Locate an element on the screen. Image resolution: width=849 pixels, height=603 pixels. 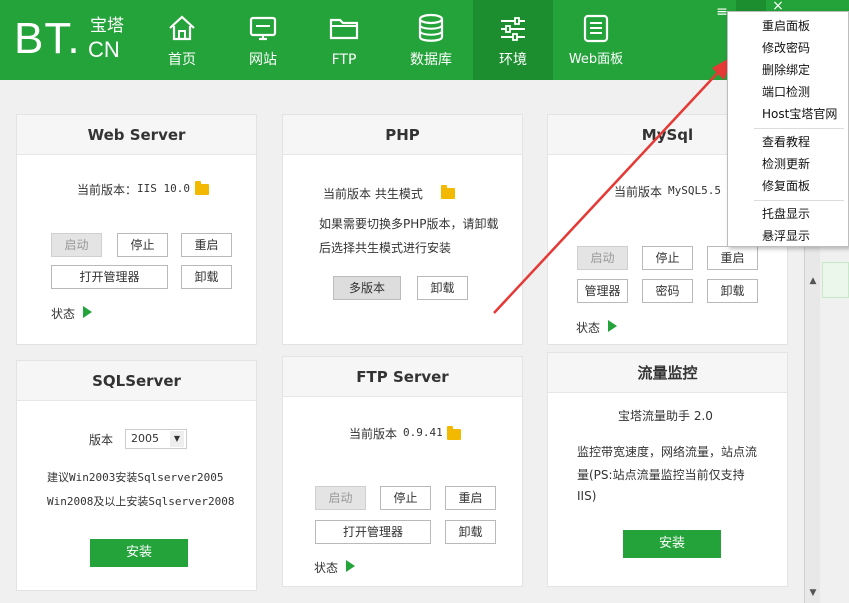
scroll-down-arrow-icon: ▼ is located at coordinates (813, 593).